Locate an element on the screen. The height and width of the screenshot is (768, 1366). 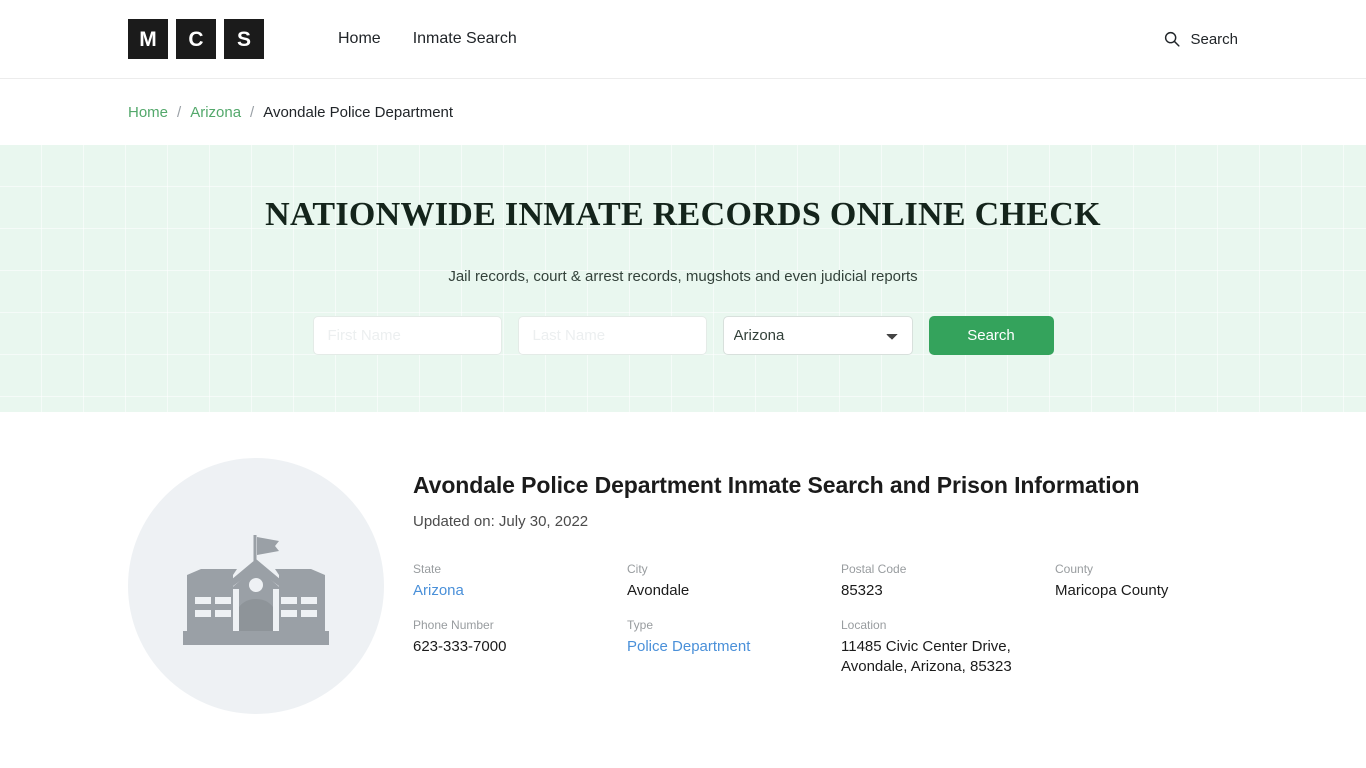
detail-label: Phone Number is located at coordinates (453, 624).